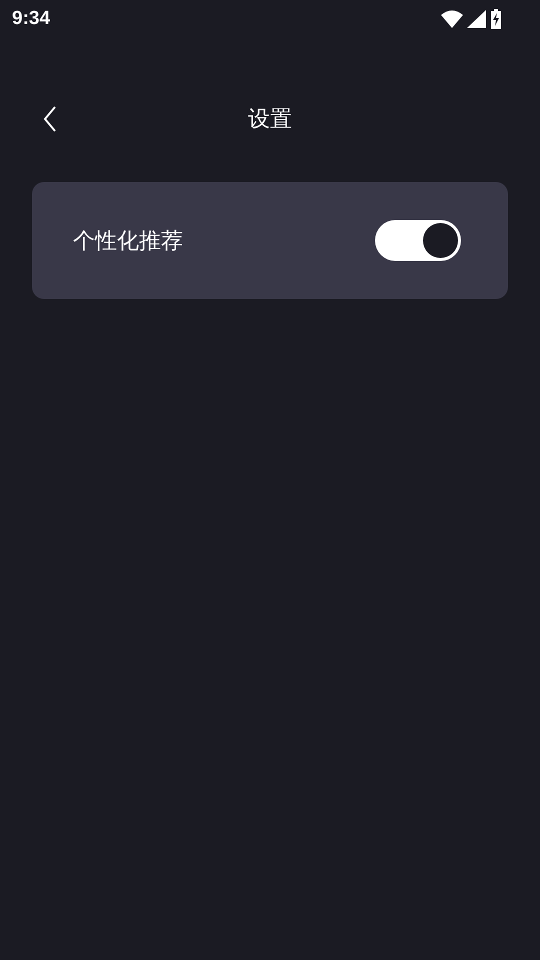 This screenshot has width=540, height=960. Describe the element at coordinates (128, 242) in the screenshot. I see `setting-label: 个性化推荐` at that location.